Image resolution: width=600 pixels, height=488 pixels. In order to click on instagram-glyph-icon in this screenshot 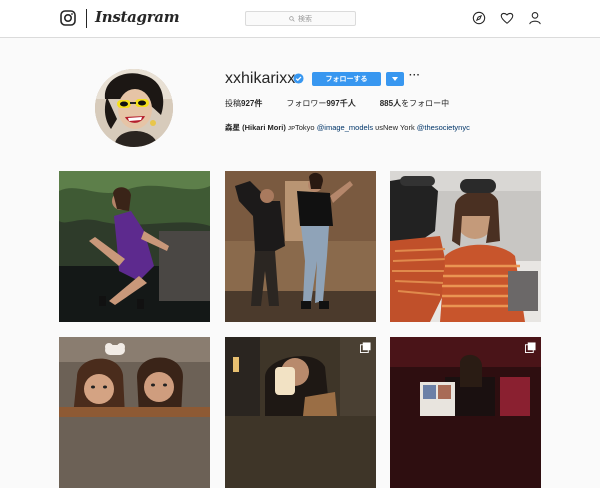, I will do `click(68, 18)`.